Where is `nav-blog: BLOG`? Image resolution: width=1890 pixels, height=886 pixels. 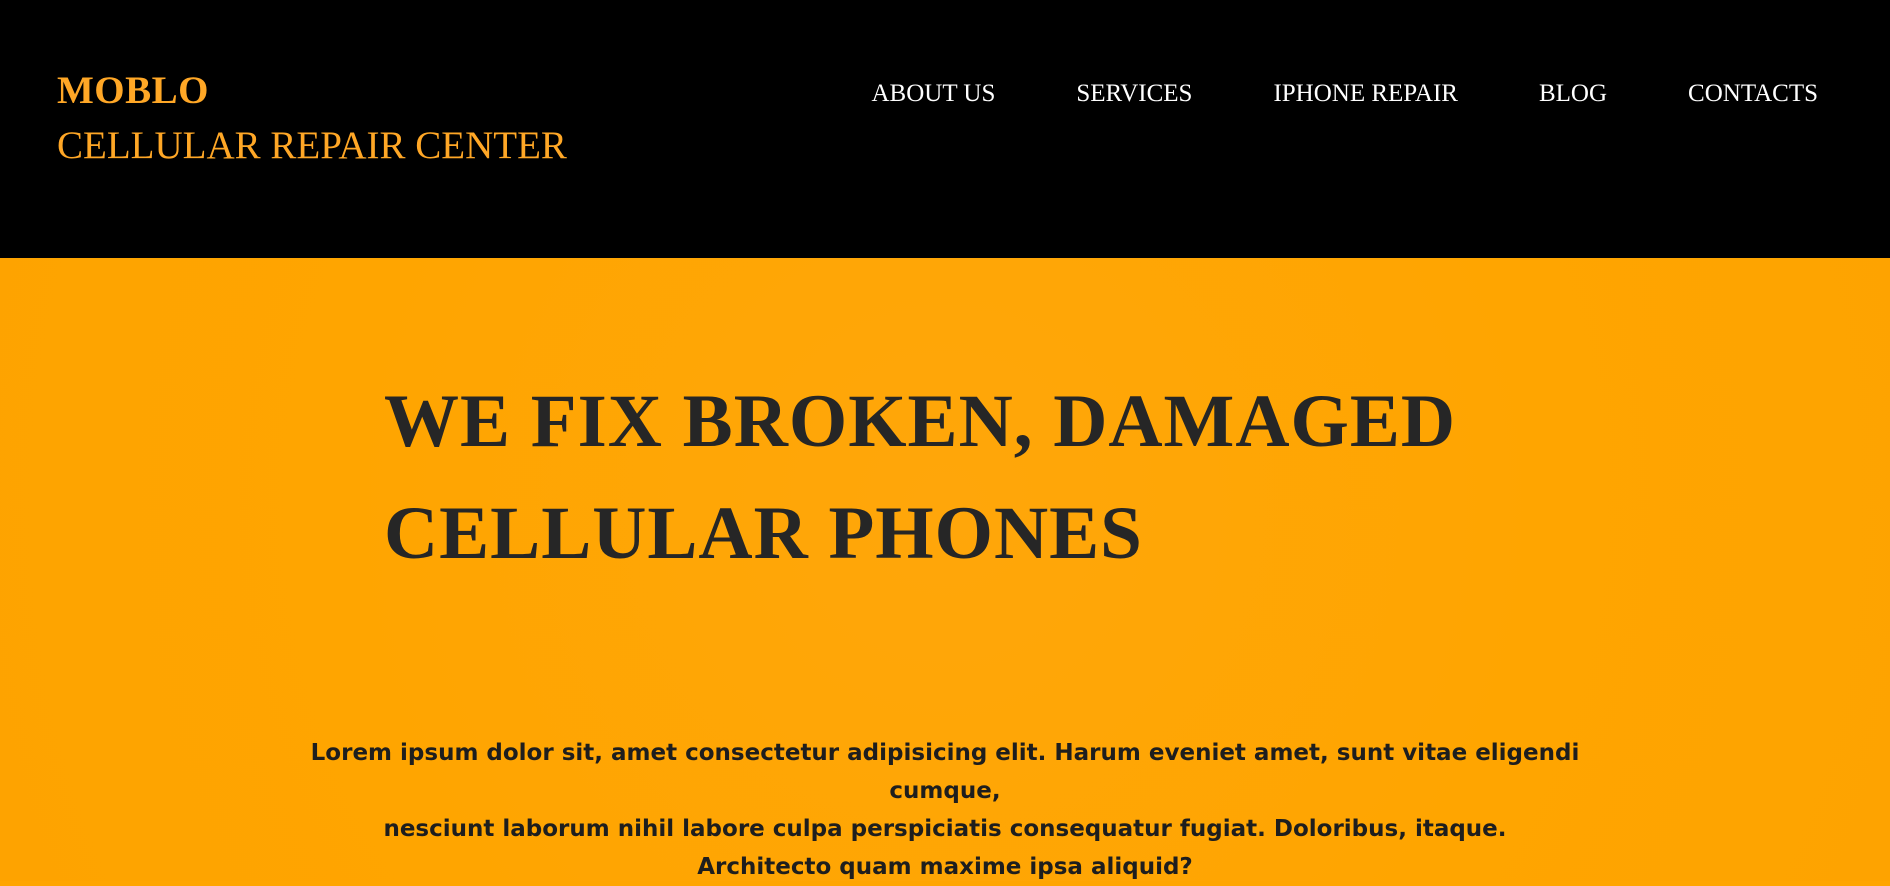
nav-blog: BLOG is located at coordinates (1573, 94).